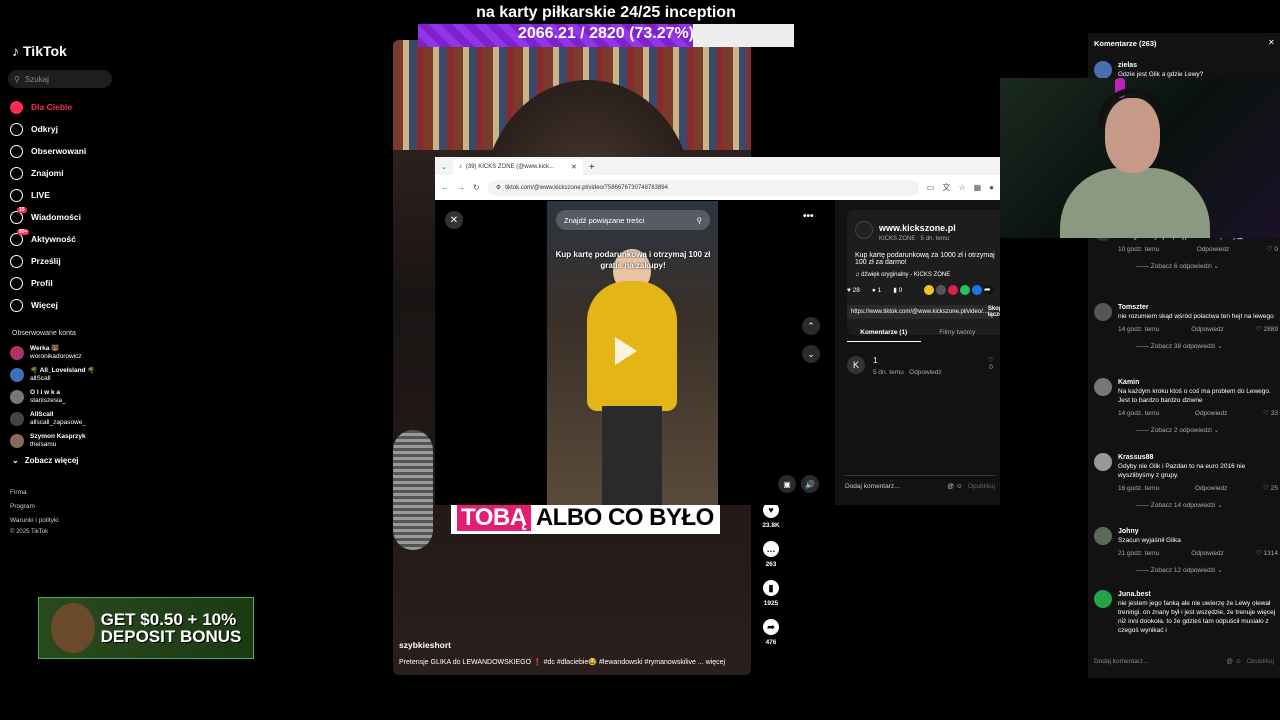 The height and width of the screenshot is (720, 1280). I want to click on save-button: ▮ 0, so click(897, 290).